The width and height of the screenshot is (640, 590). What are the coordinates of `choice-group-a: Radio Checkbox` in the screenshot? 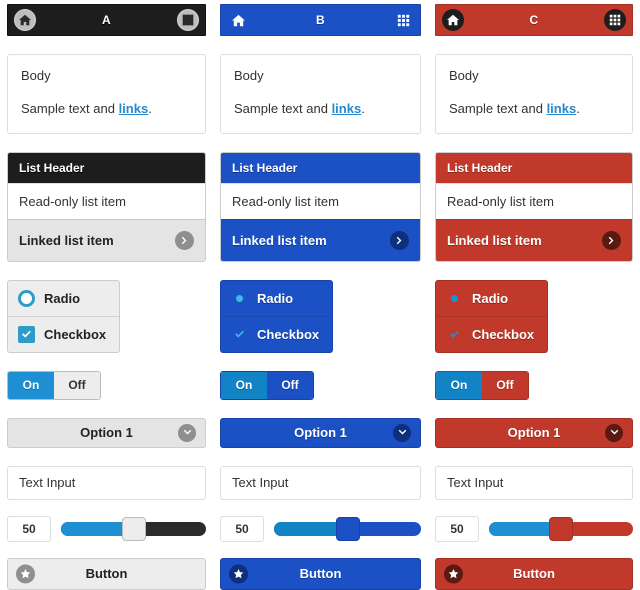 It's located at (63, 316).